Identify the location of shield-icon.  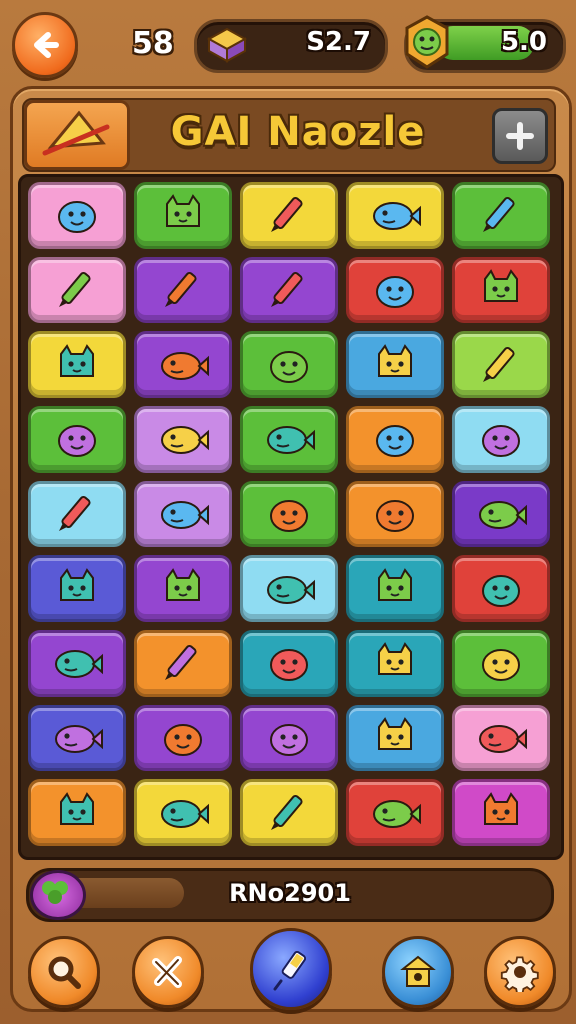
(287, 215).